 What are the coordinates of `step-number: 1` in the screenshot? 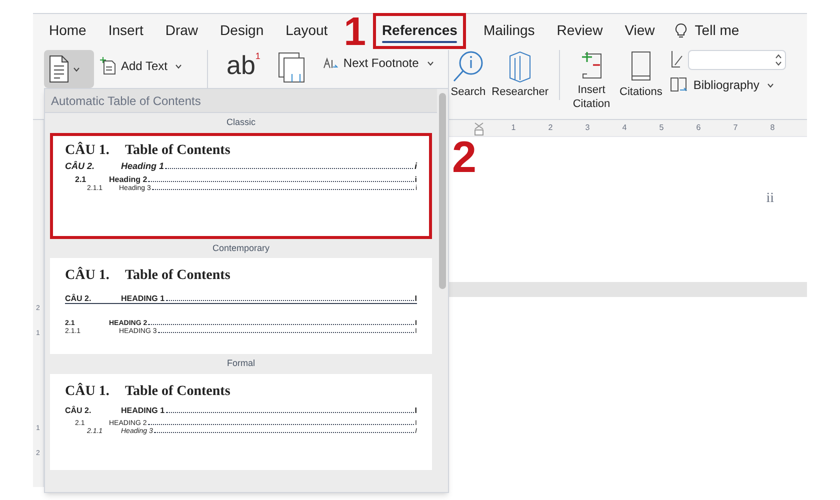 It's located at (355, 32).